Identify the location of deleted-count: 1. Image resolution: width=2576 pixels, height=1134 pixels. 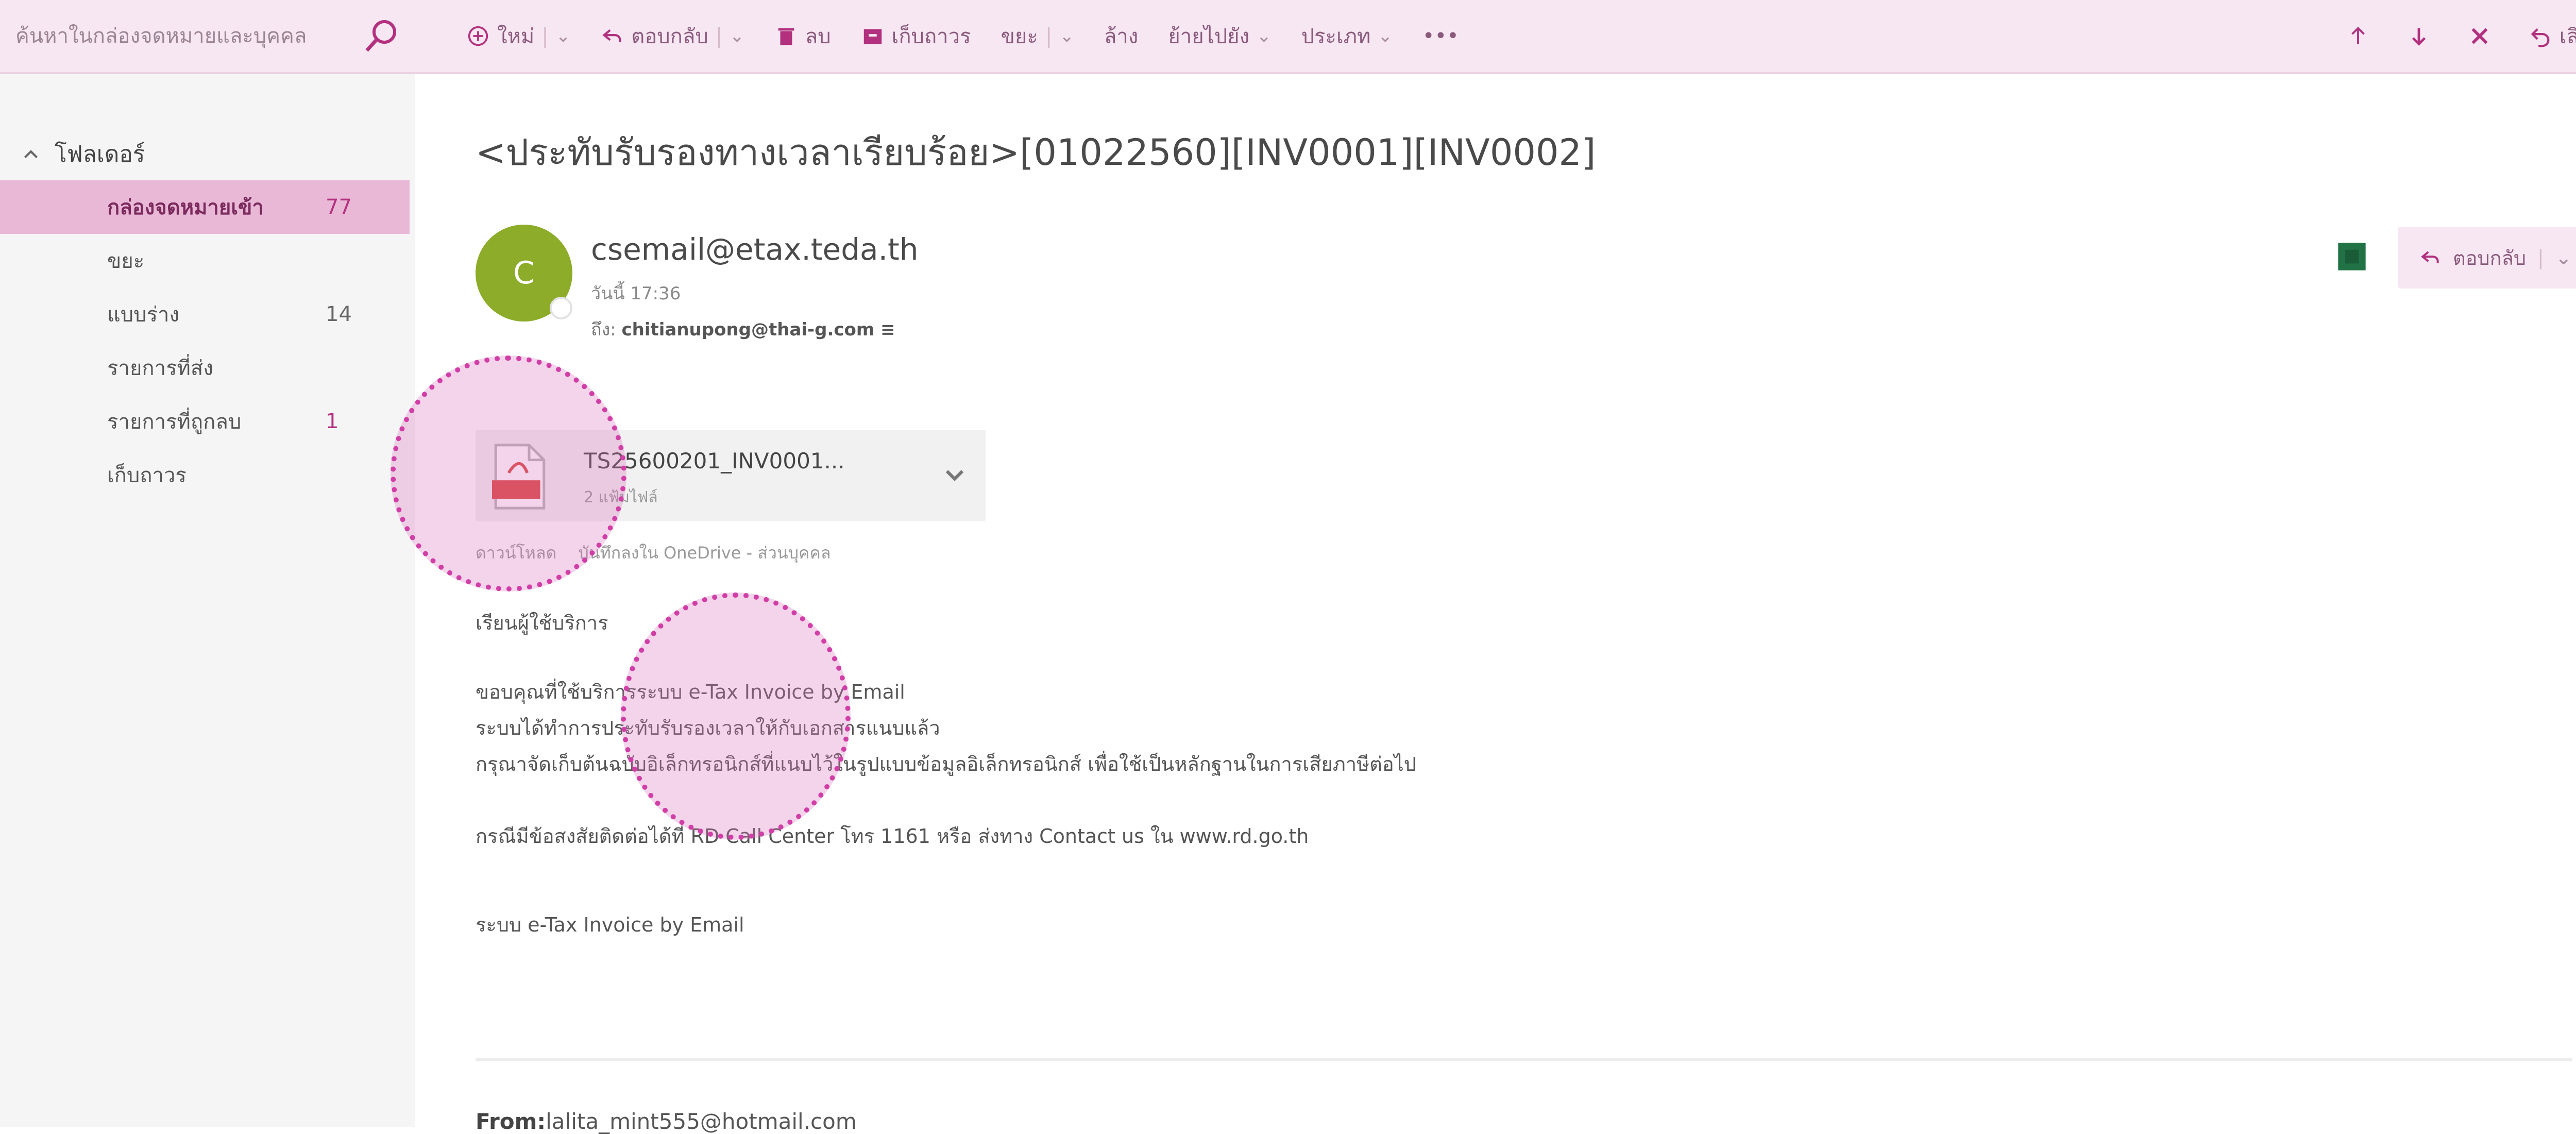
(332, 422).